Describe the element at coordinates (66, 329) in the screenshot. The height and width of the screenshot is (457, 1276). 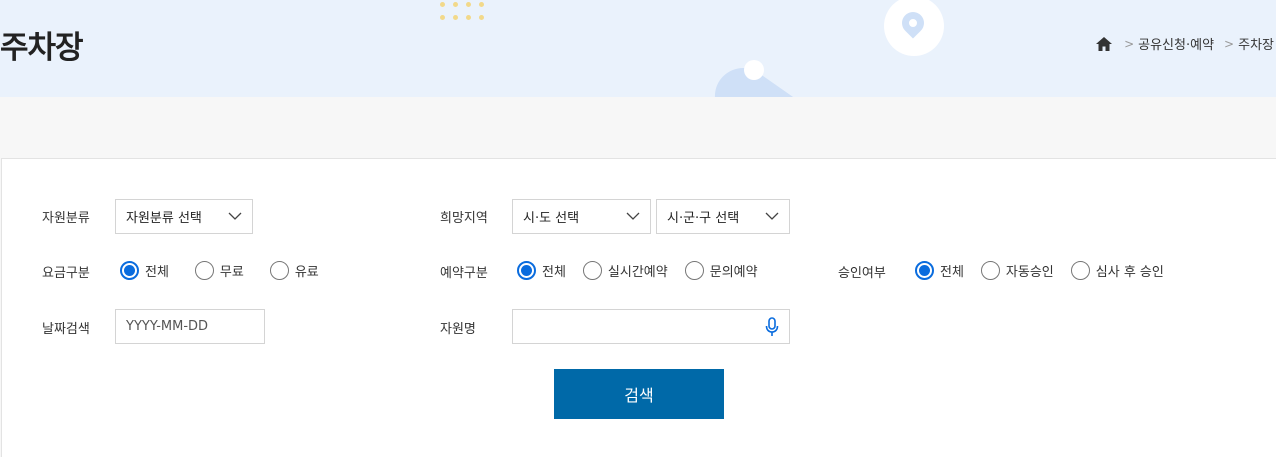
I see `date-label: 날짜검색` at that location.